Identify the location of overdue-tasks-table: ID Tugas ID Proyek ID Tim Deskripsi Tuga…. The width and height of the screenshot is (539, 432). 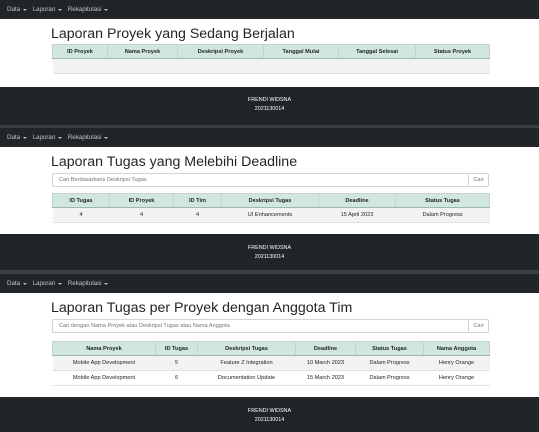
(271, 208).